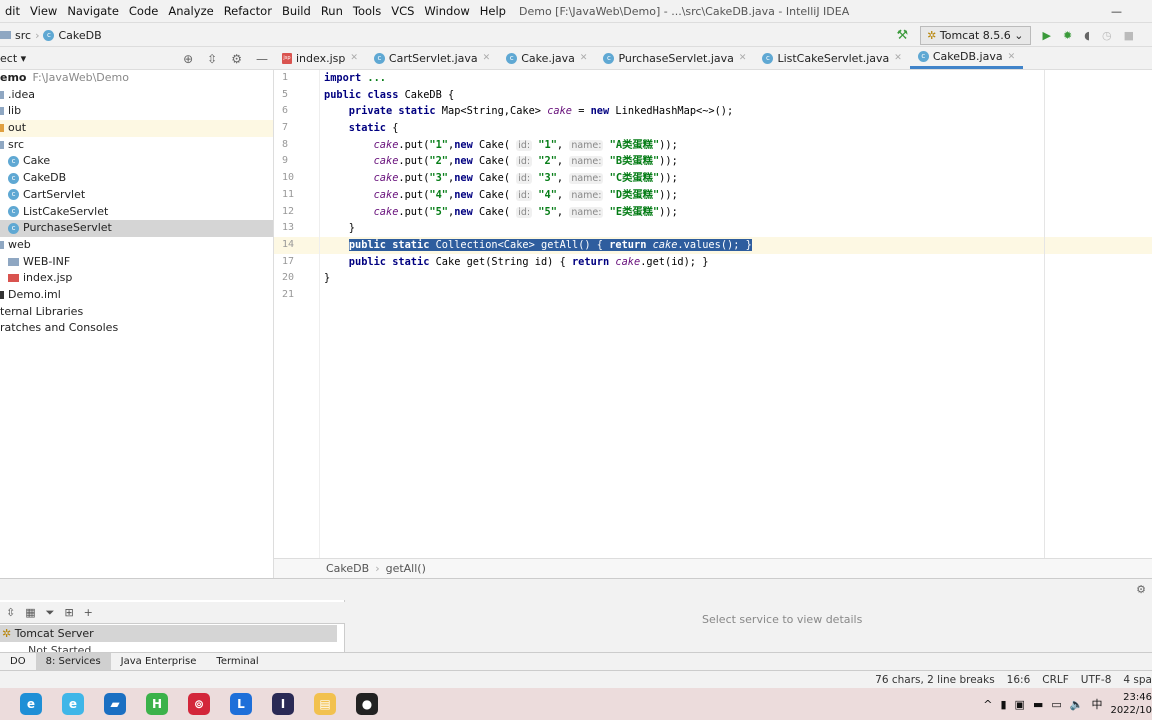 The image size is (1152, 720). What do you see at coordinates (1067, 35) in the screenshot?
I see `debug-icon: ✹` at bounding box center [1067, 35].